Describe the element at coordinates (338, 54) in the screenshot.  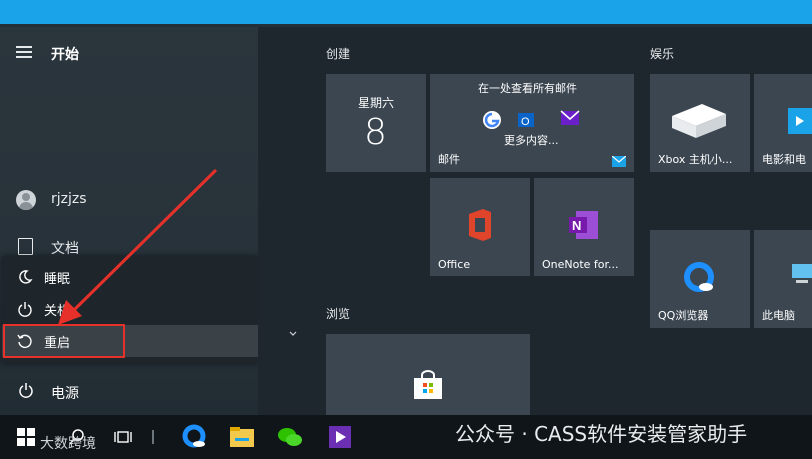
I see `group-create-label: 创建` at that location.